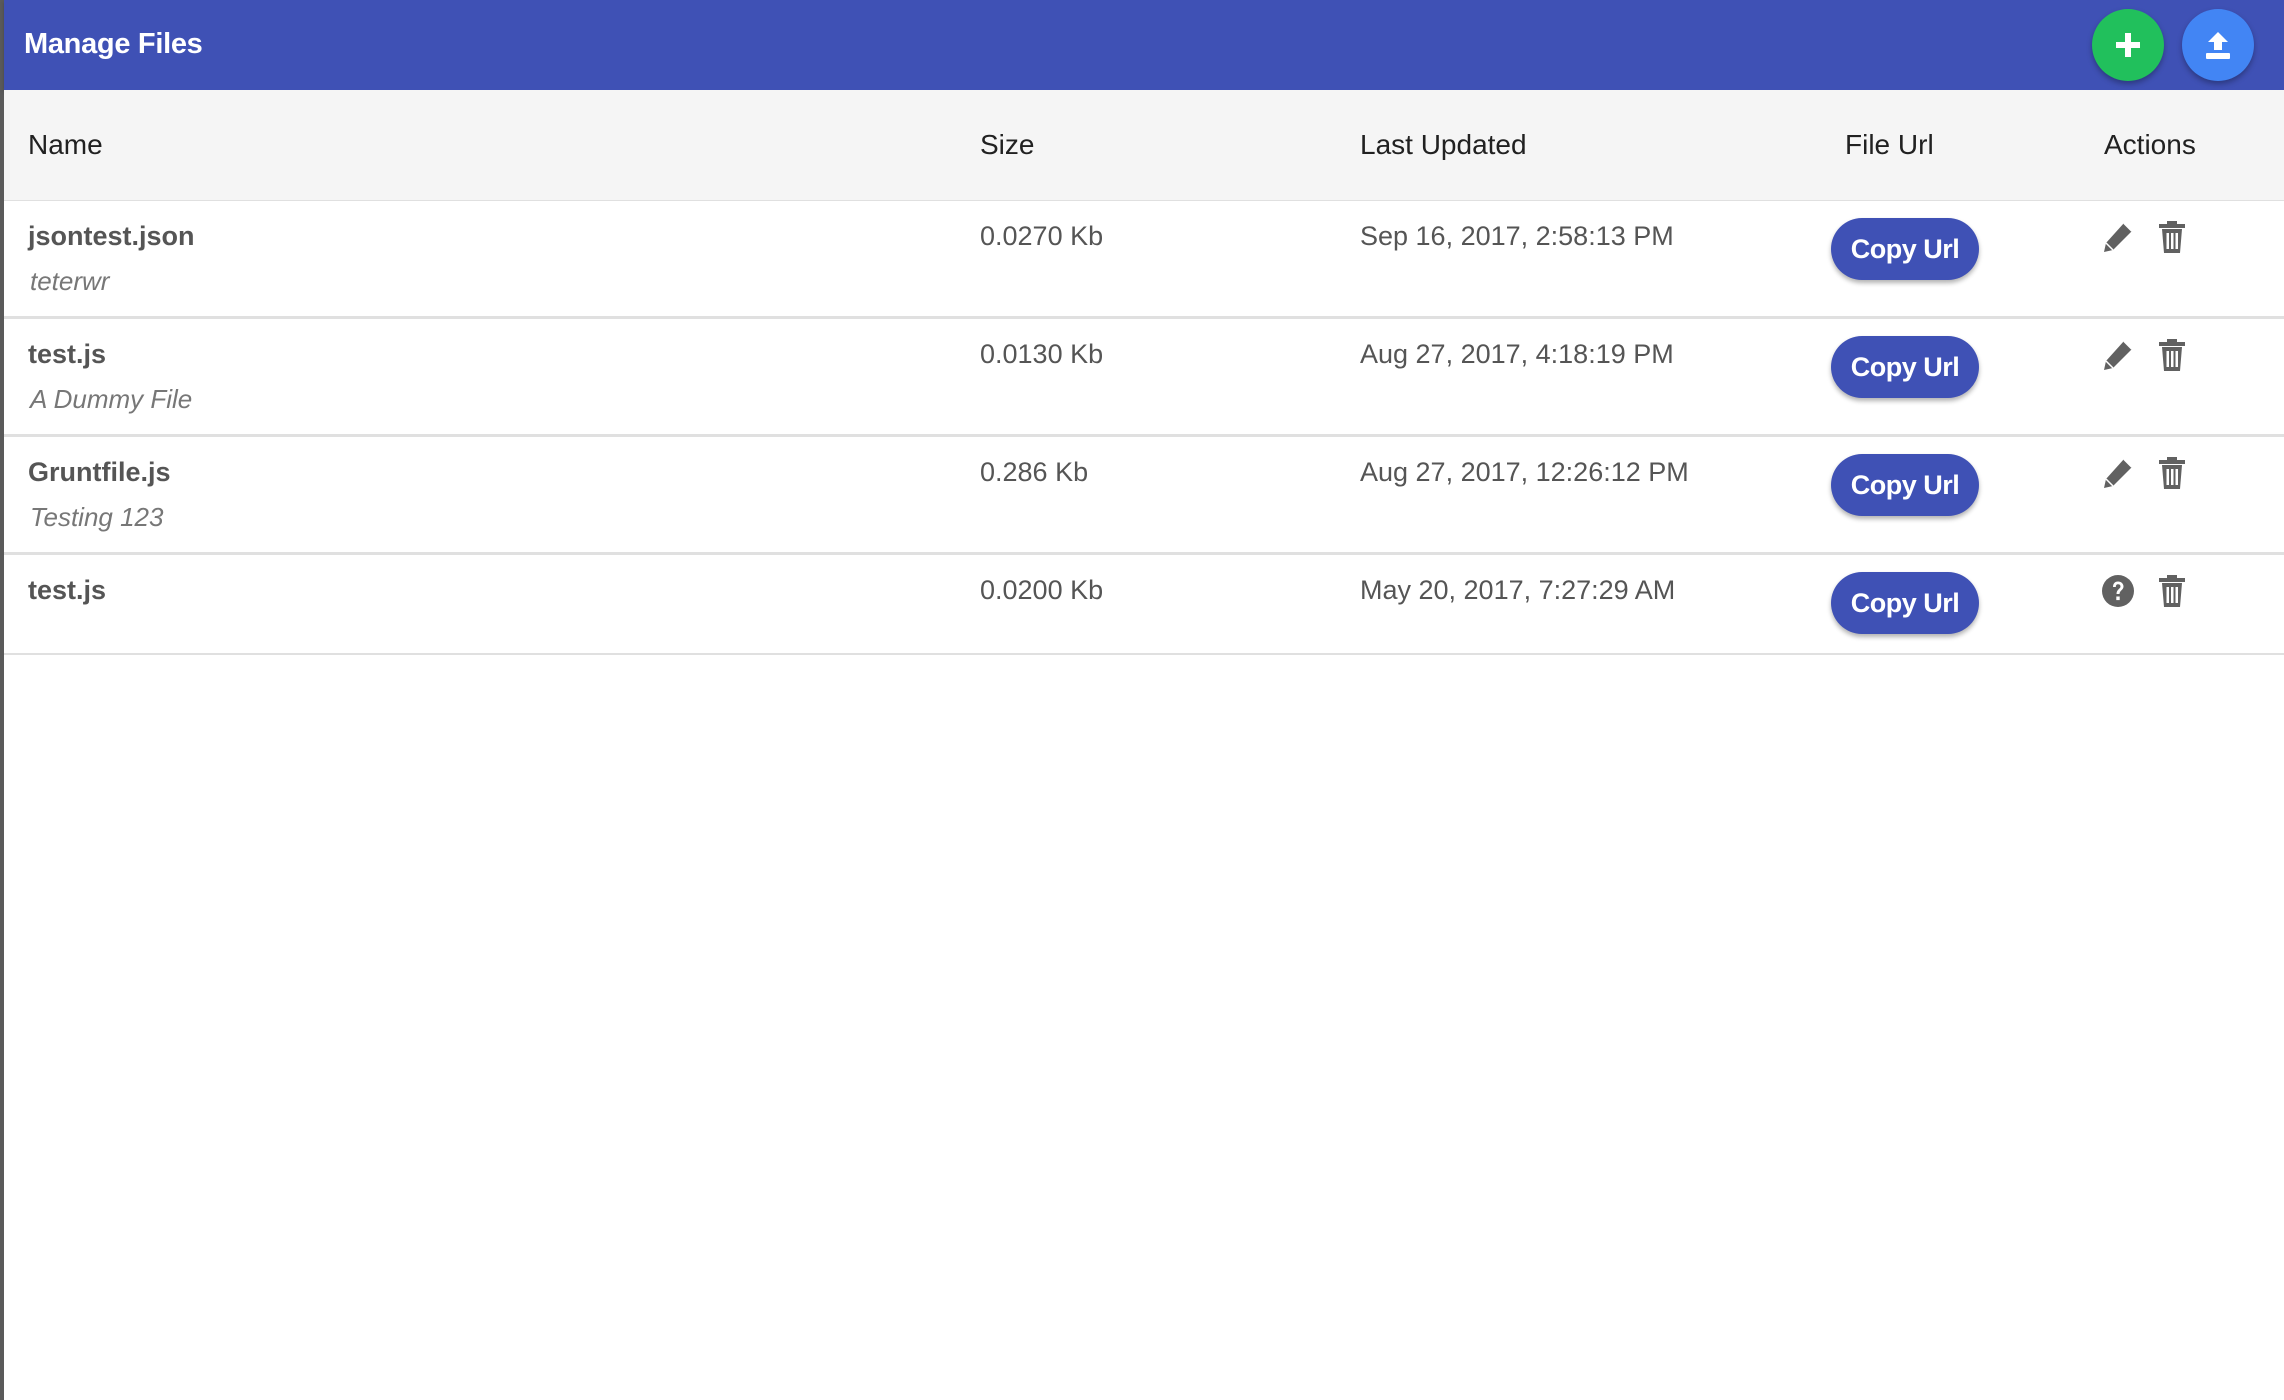 The height and width of the screenshot is (1400, 2284). Describe the element at coordinates (1144, 145) in the screenshot. I see `table-header: Name Size Last Updated File Url Actions` at that location.